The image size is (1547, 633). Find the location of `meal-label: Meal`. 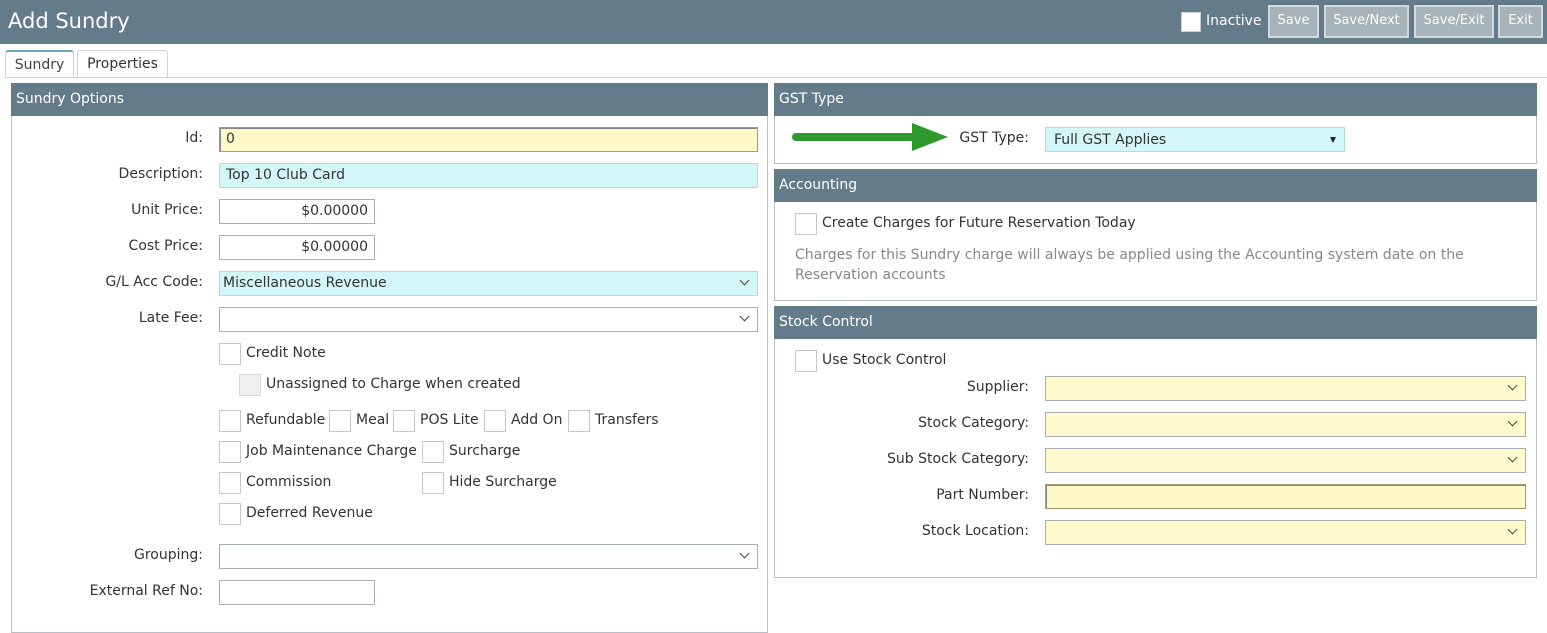

meal-label: Meal is located at coordinates (373, 420).